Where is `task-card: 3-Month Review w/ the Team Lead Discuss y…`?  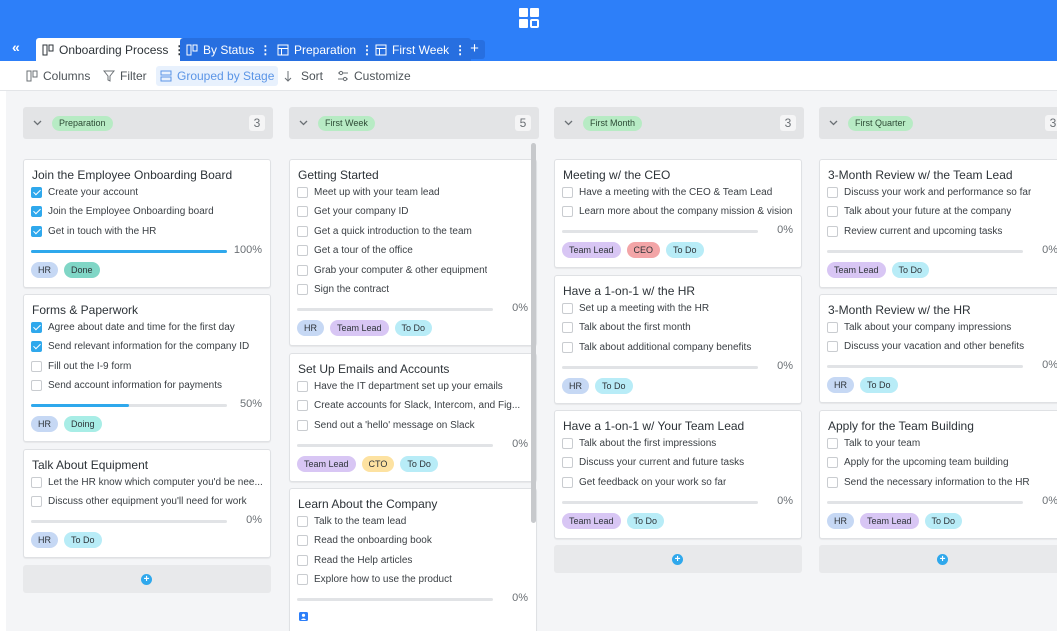 task-card: 3-Month Review w/ the Team Lead Discuss y… is located at coordinates (938, 223).